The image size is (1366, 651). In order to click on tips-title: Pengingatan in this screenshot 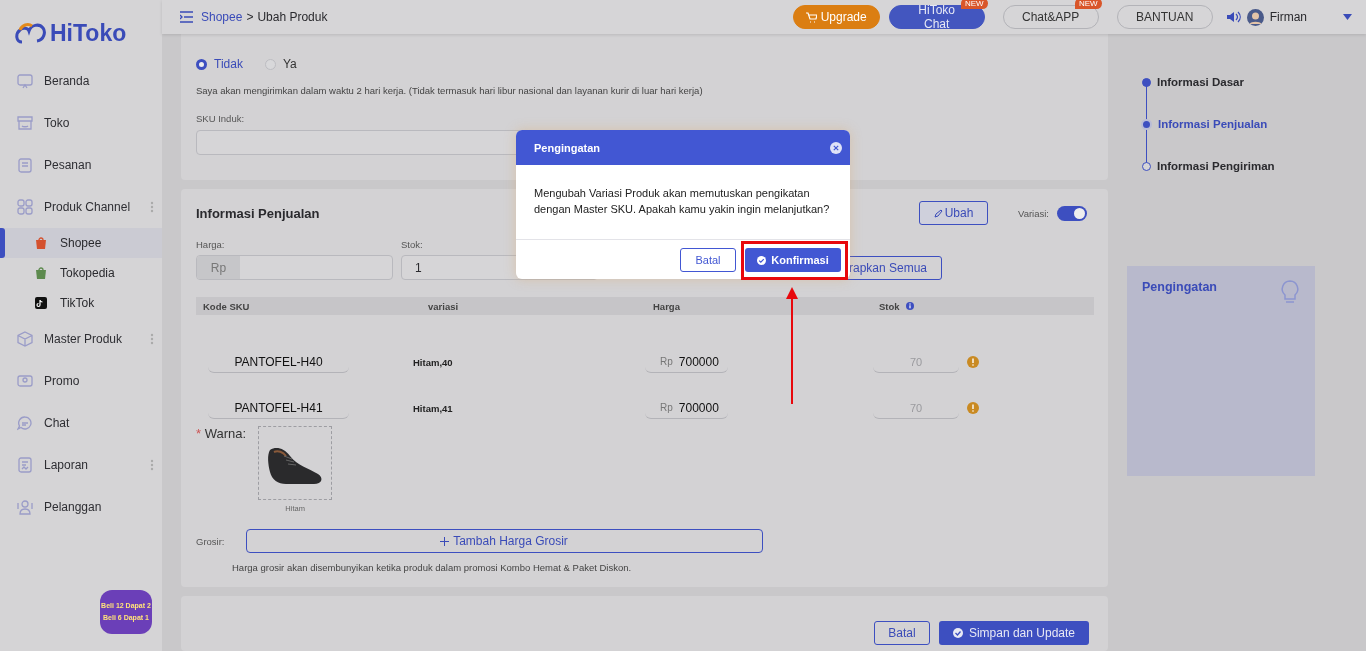, I will do `click(1179, 287)`.